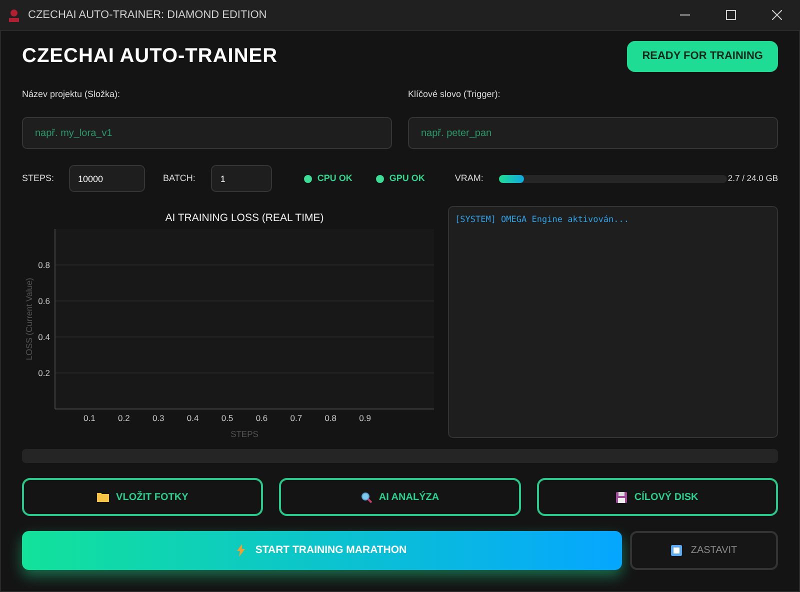 This screenshot has width=800, height=592. What do you see at coordinates (469, 178) in the screenshot?
I see `vram-label: VRAM:` at bounding box center [469, 178].